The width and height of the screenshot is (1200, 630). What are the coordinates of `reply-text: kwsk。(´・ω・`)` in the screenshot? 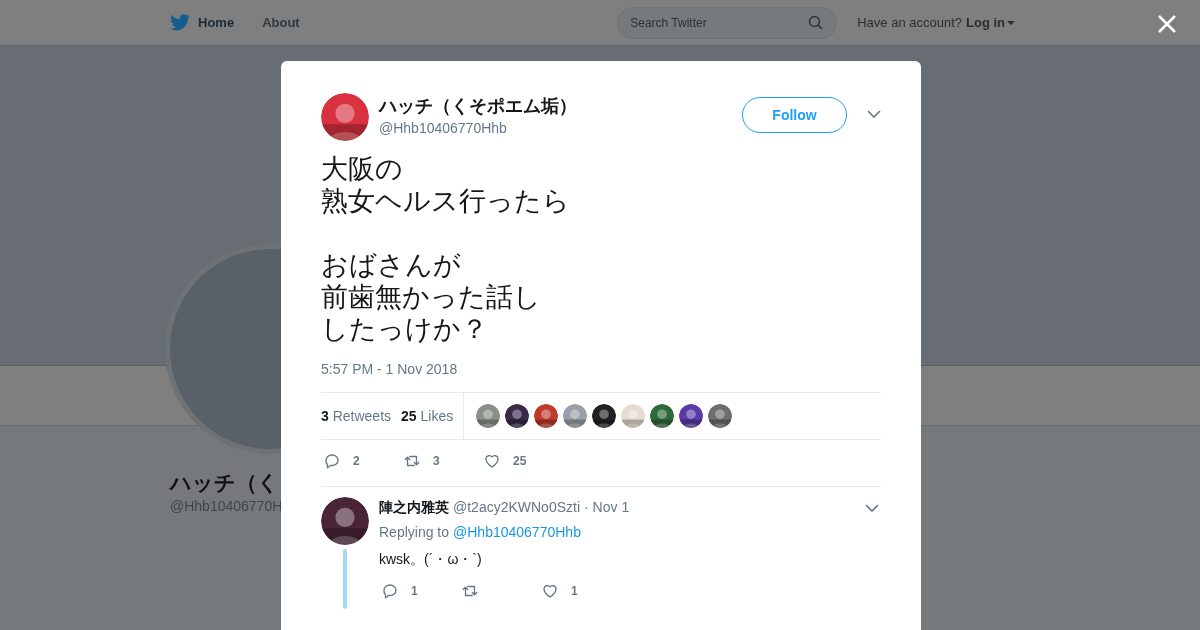 It's located at (431, 559).